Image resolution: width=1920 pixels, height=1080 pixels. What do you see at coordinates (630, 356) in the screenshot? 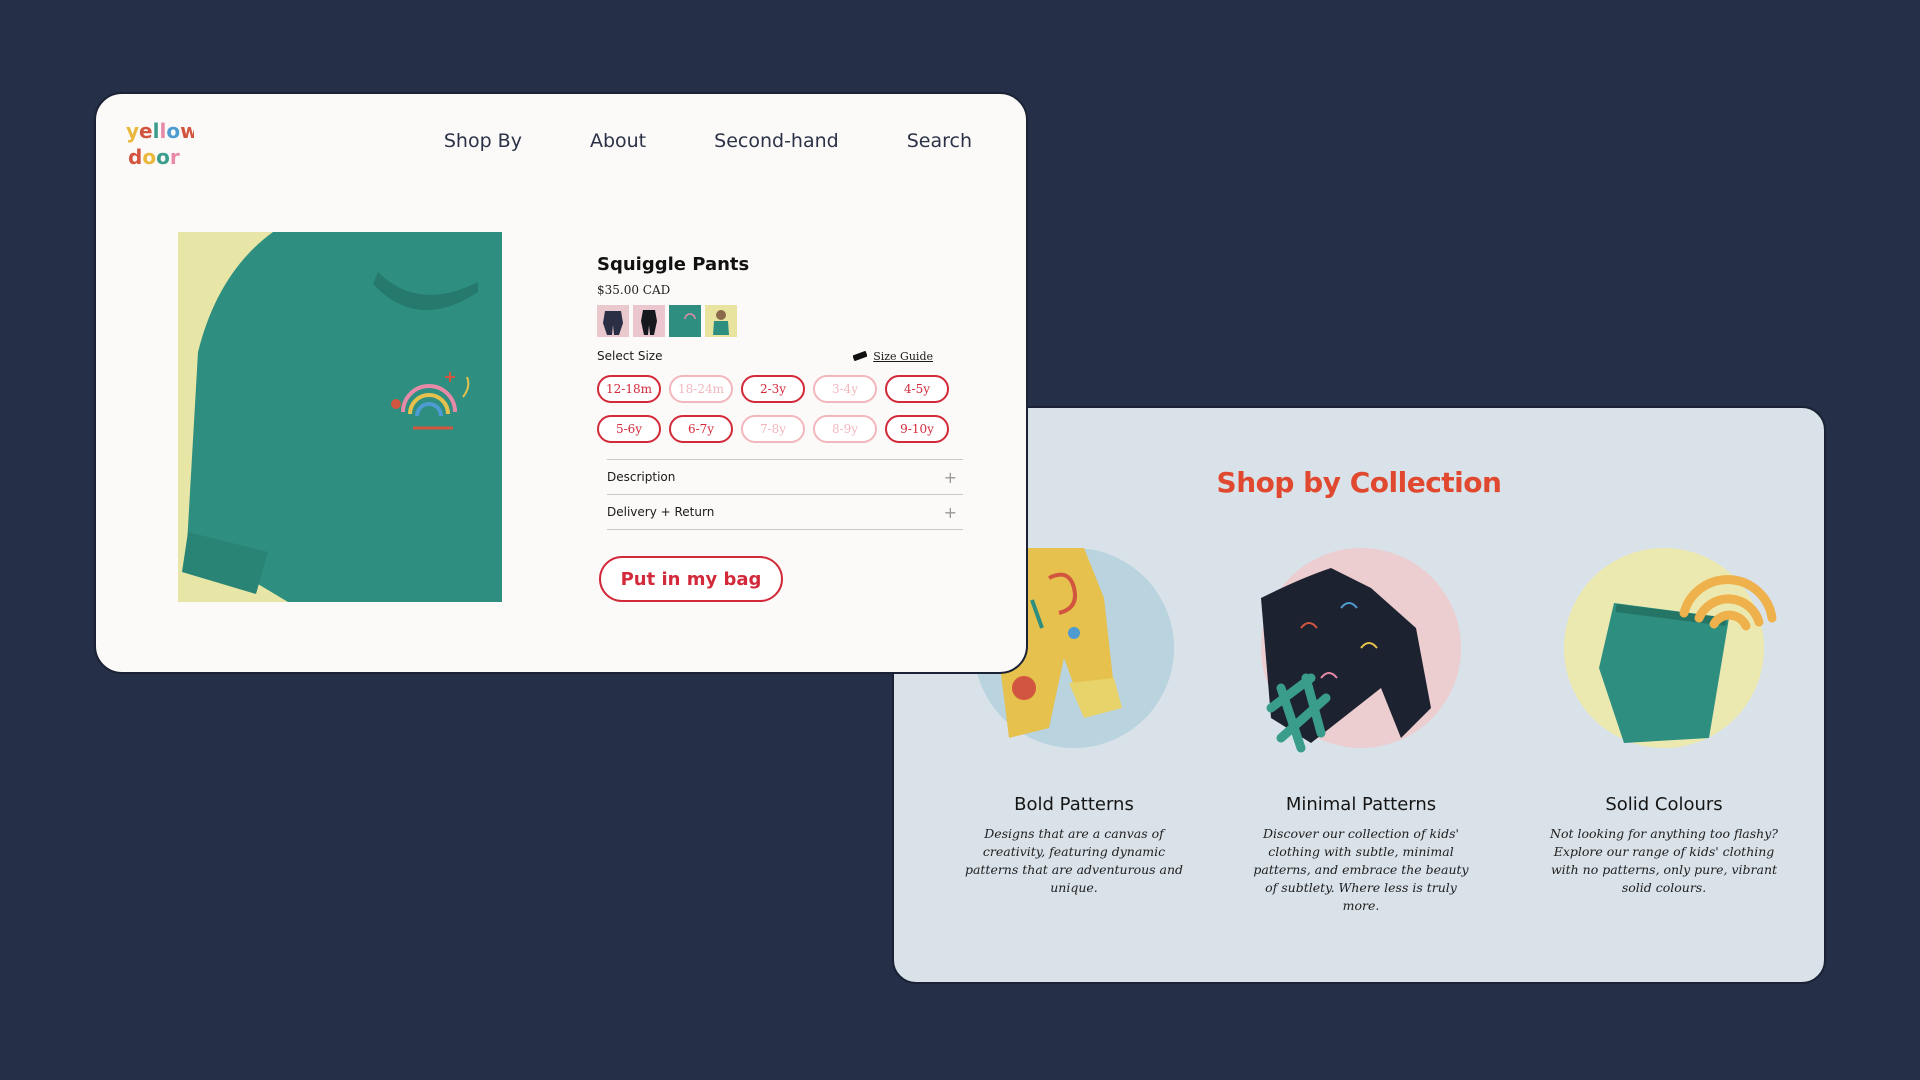
I see `select-size-label: Select Size` at bounding box center [630, 356].